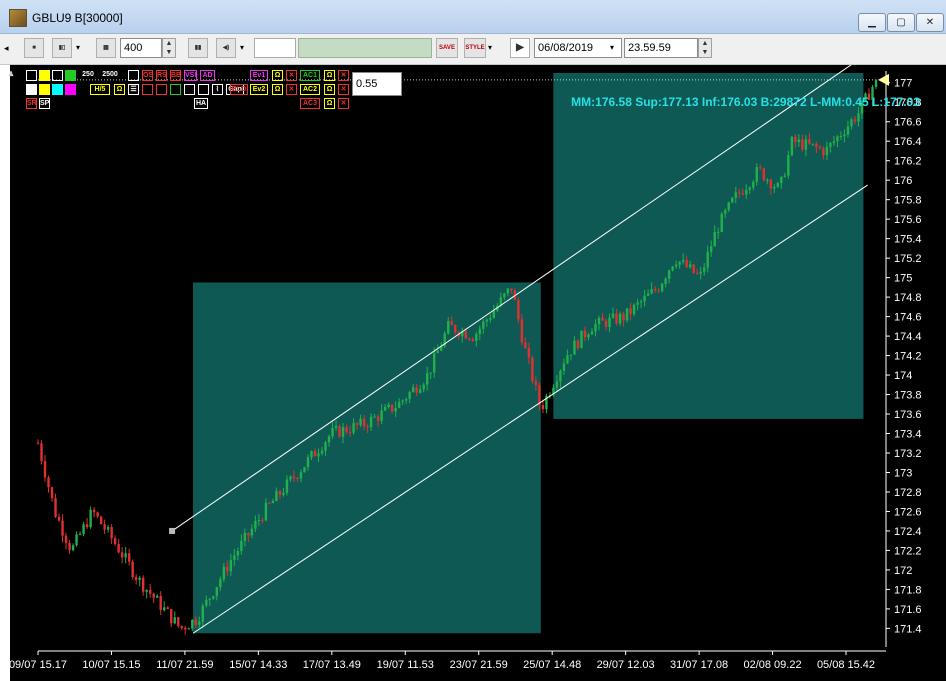  What do you see at coordinates (217, 89) in the screenshot?
I see `zigzag-icon: ⌇` at bounding box center [217, 89].